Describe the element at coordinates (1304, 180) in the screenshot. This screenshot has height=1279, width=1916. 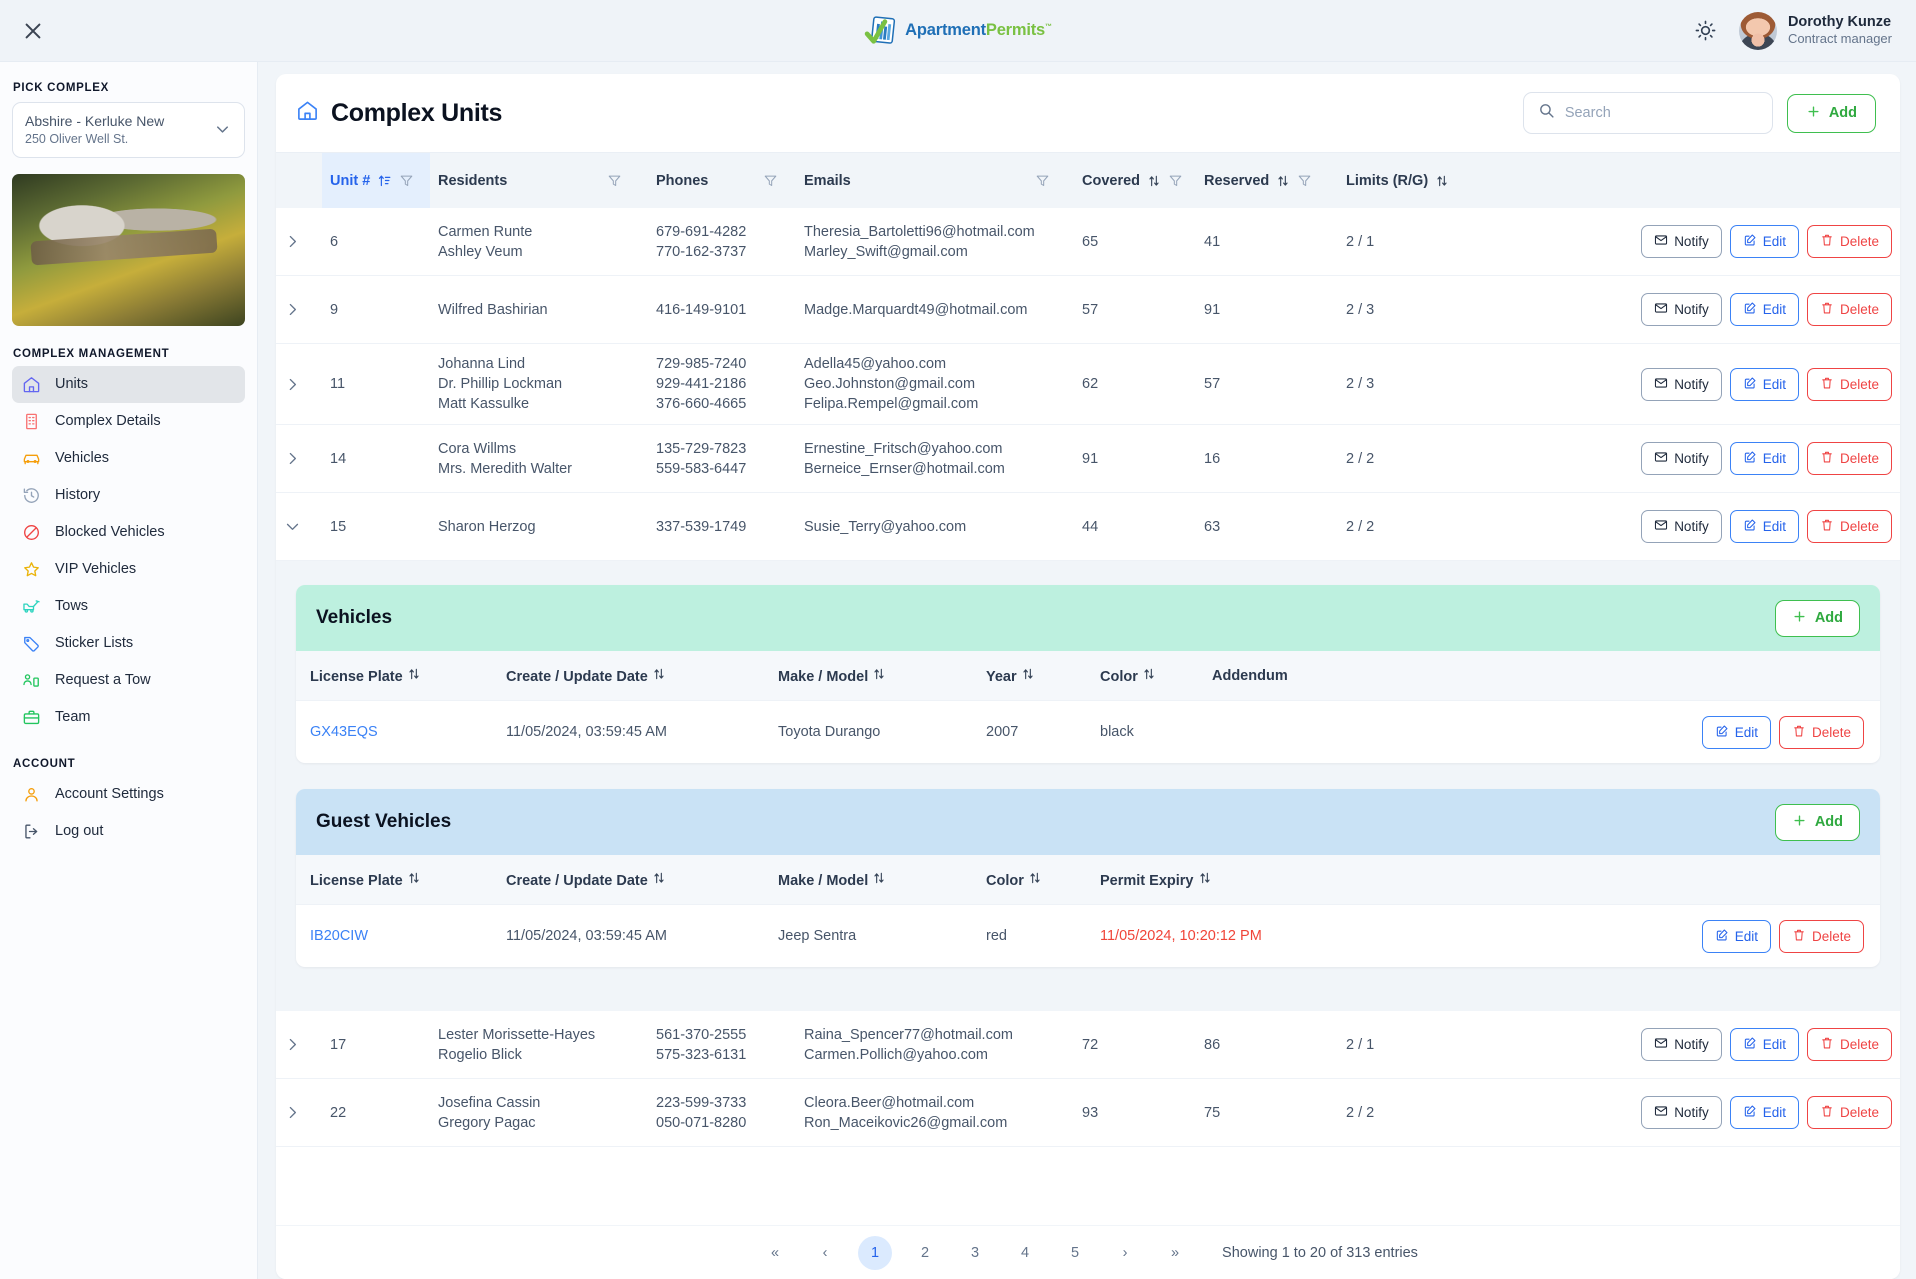
I see `filter-icon-reserved` at that location.